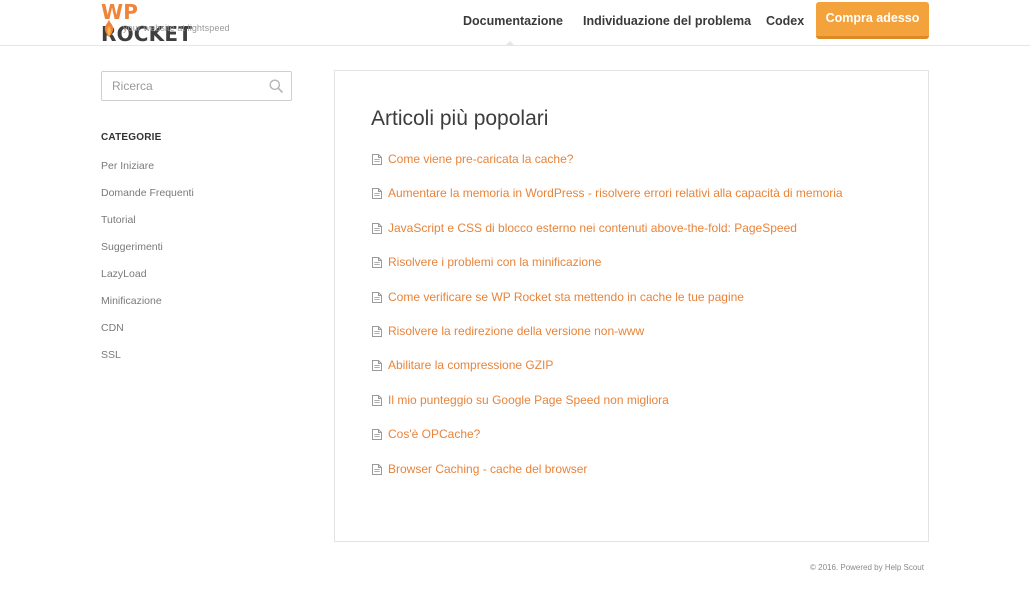  Describe the element at coordinates (147, 173) in the screenshot. I see `category-per-iniziare: Per Iniziare` at that location.